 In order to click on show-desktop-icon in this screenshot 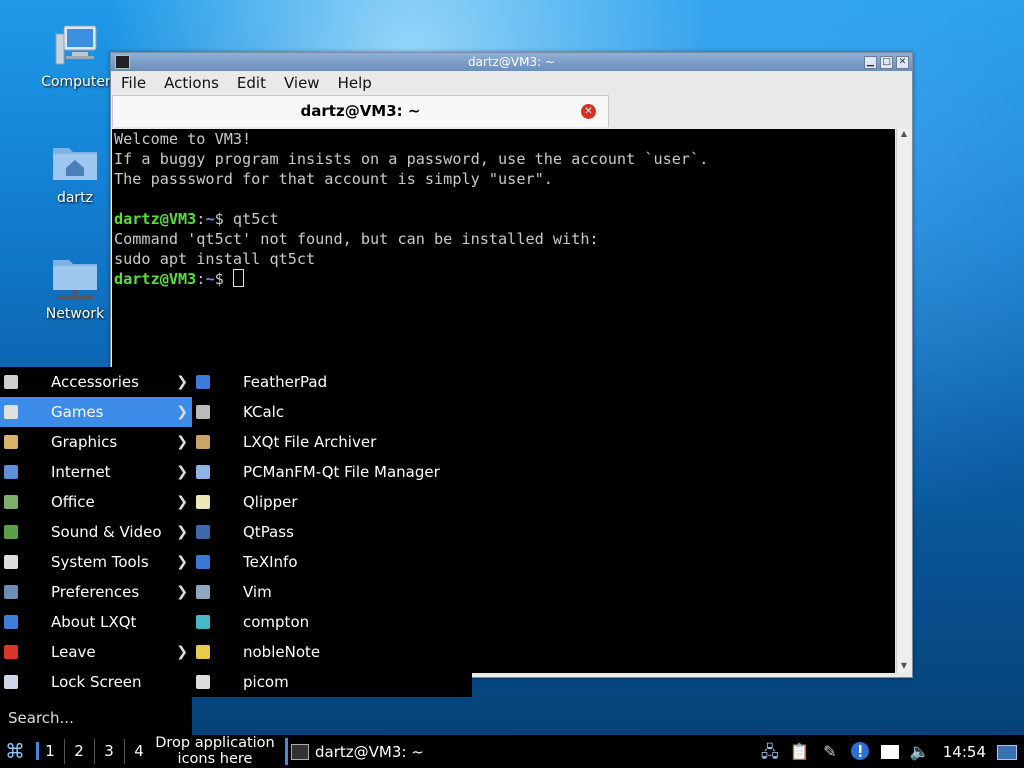, I will do `click(890, 752)`.